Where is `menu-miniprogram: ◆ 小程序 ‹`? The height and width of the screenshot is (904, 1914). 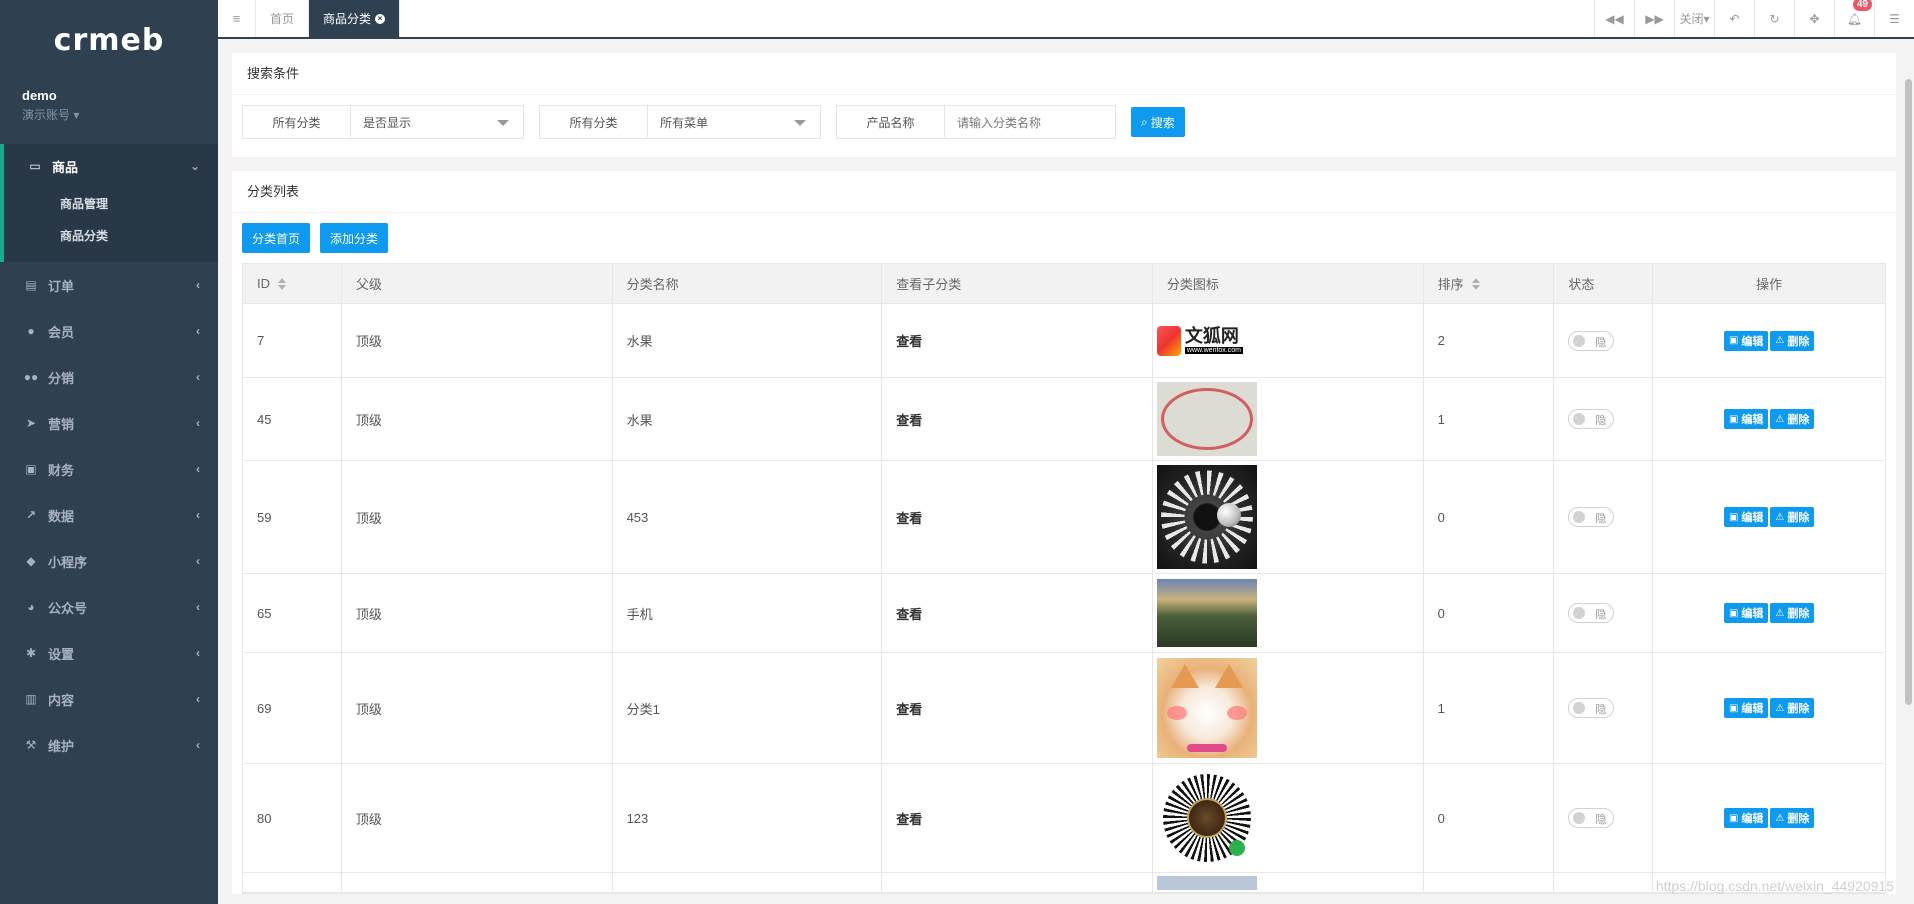
menu-miniprogram: ◆ 小程序 ‹ is located at coordinates (109, 561).